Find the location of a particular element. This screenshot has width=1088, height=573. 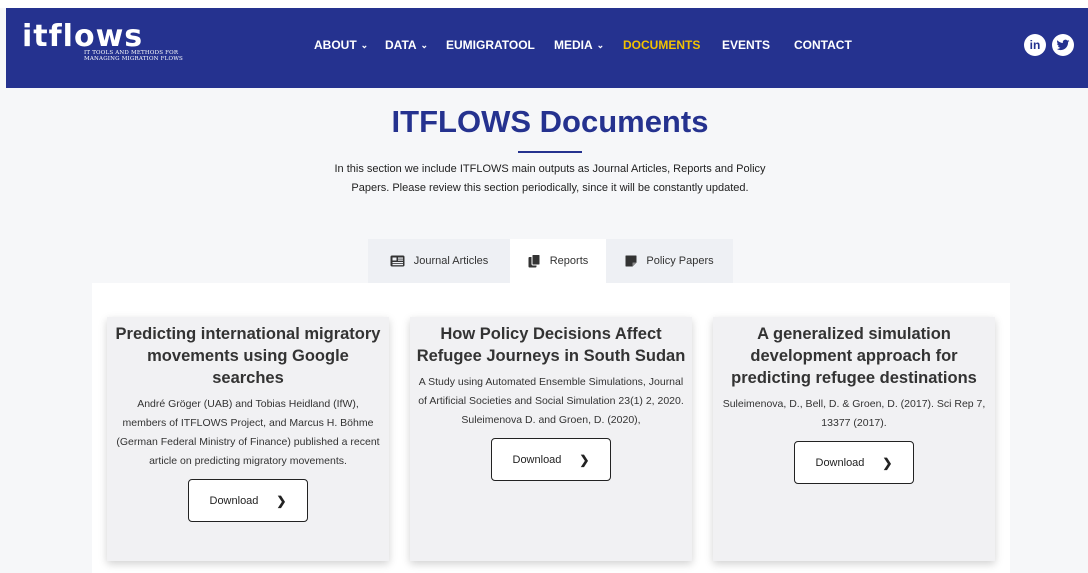

twitter-icon is located at coordinates (1063, 45).